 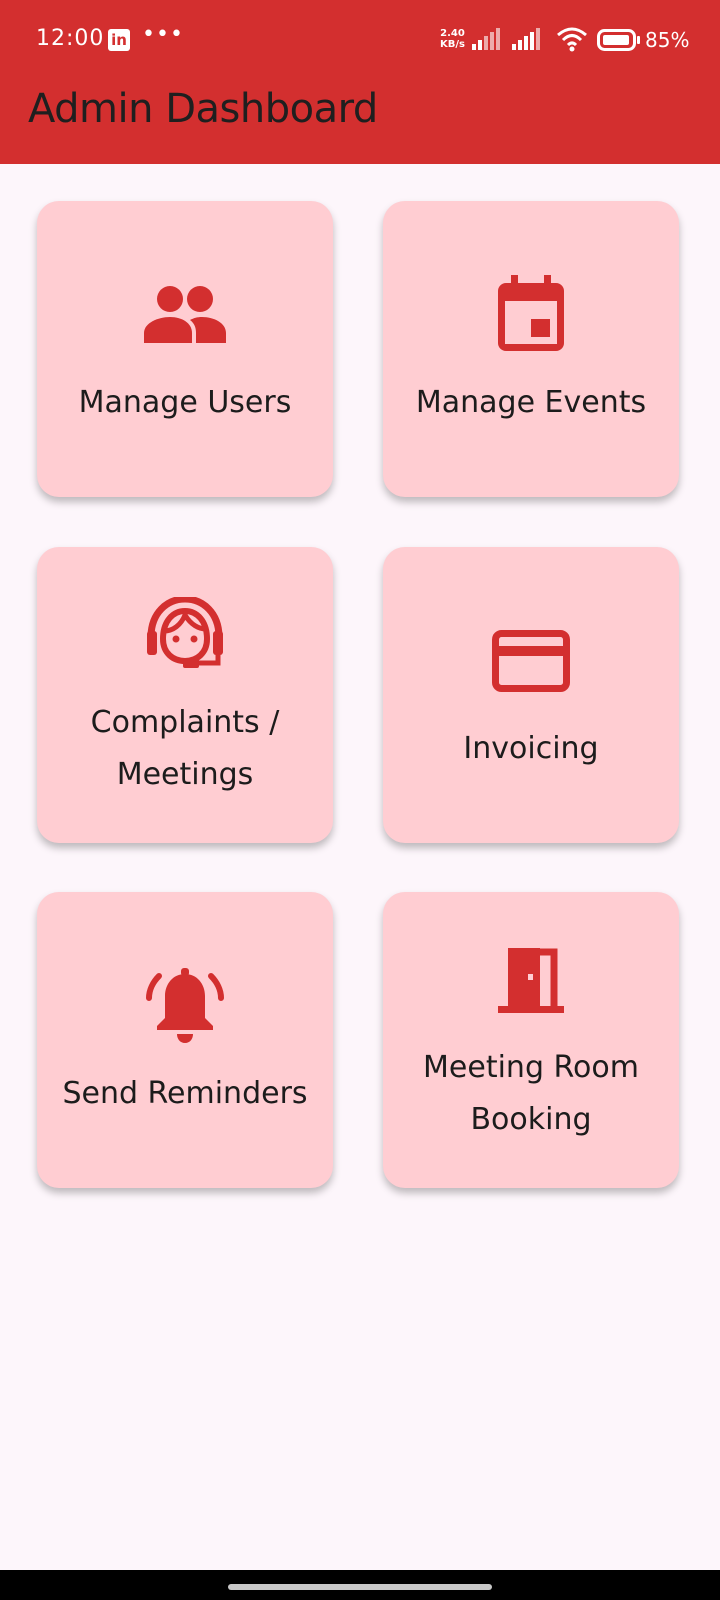 What do you see at coordinates (531, 748) in the screenshot?
I see `card-label: Invoicing` at bounding box center [531, 748].